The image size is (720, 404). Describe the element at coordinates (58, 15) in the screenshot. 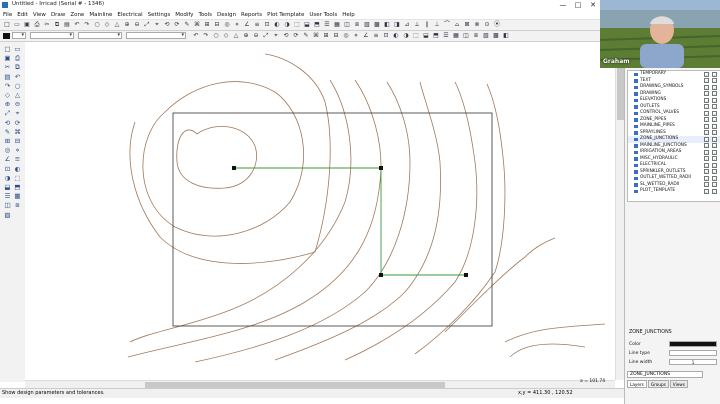

I see `menu-draw: Draw` at that location.